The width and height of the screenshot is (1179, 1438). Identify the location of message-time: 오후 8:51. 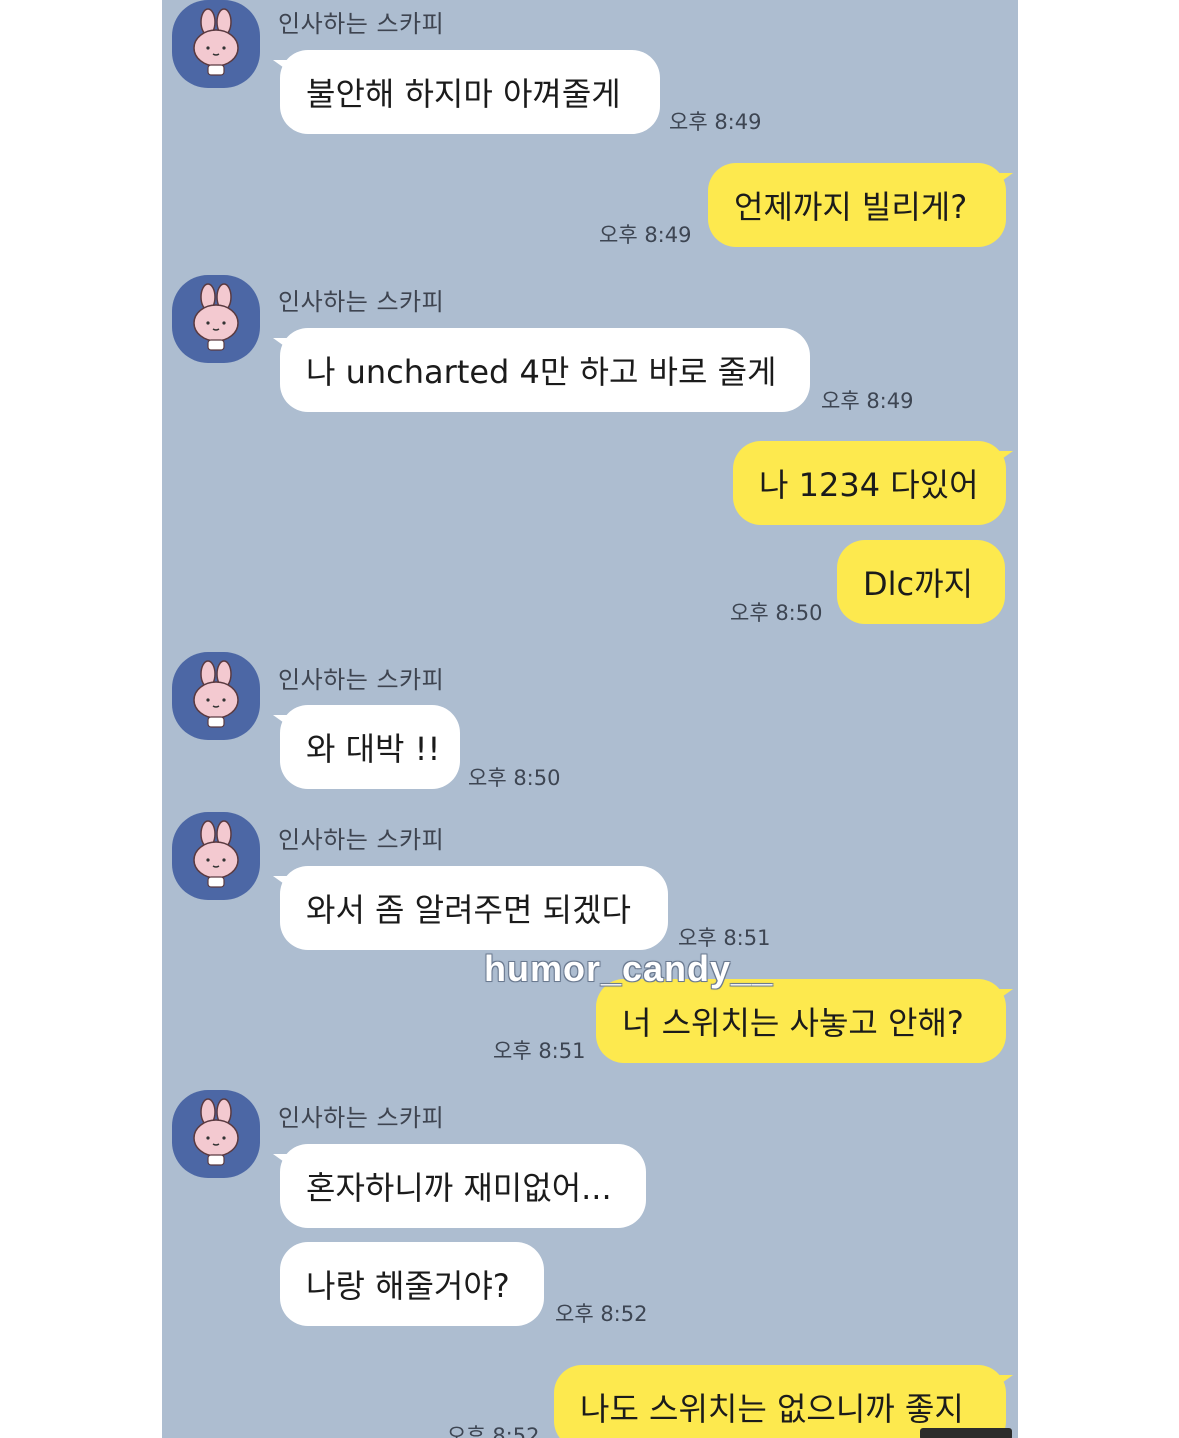
(539, 1051).